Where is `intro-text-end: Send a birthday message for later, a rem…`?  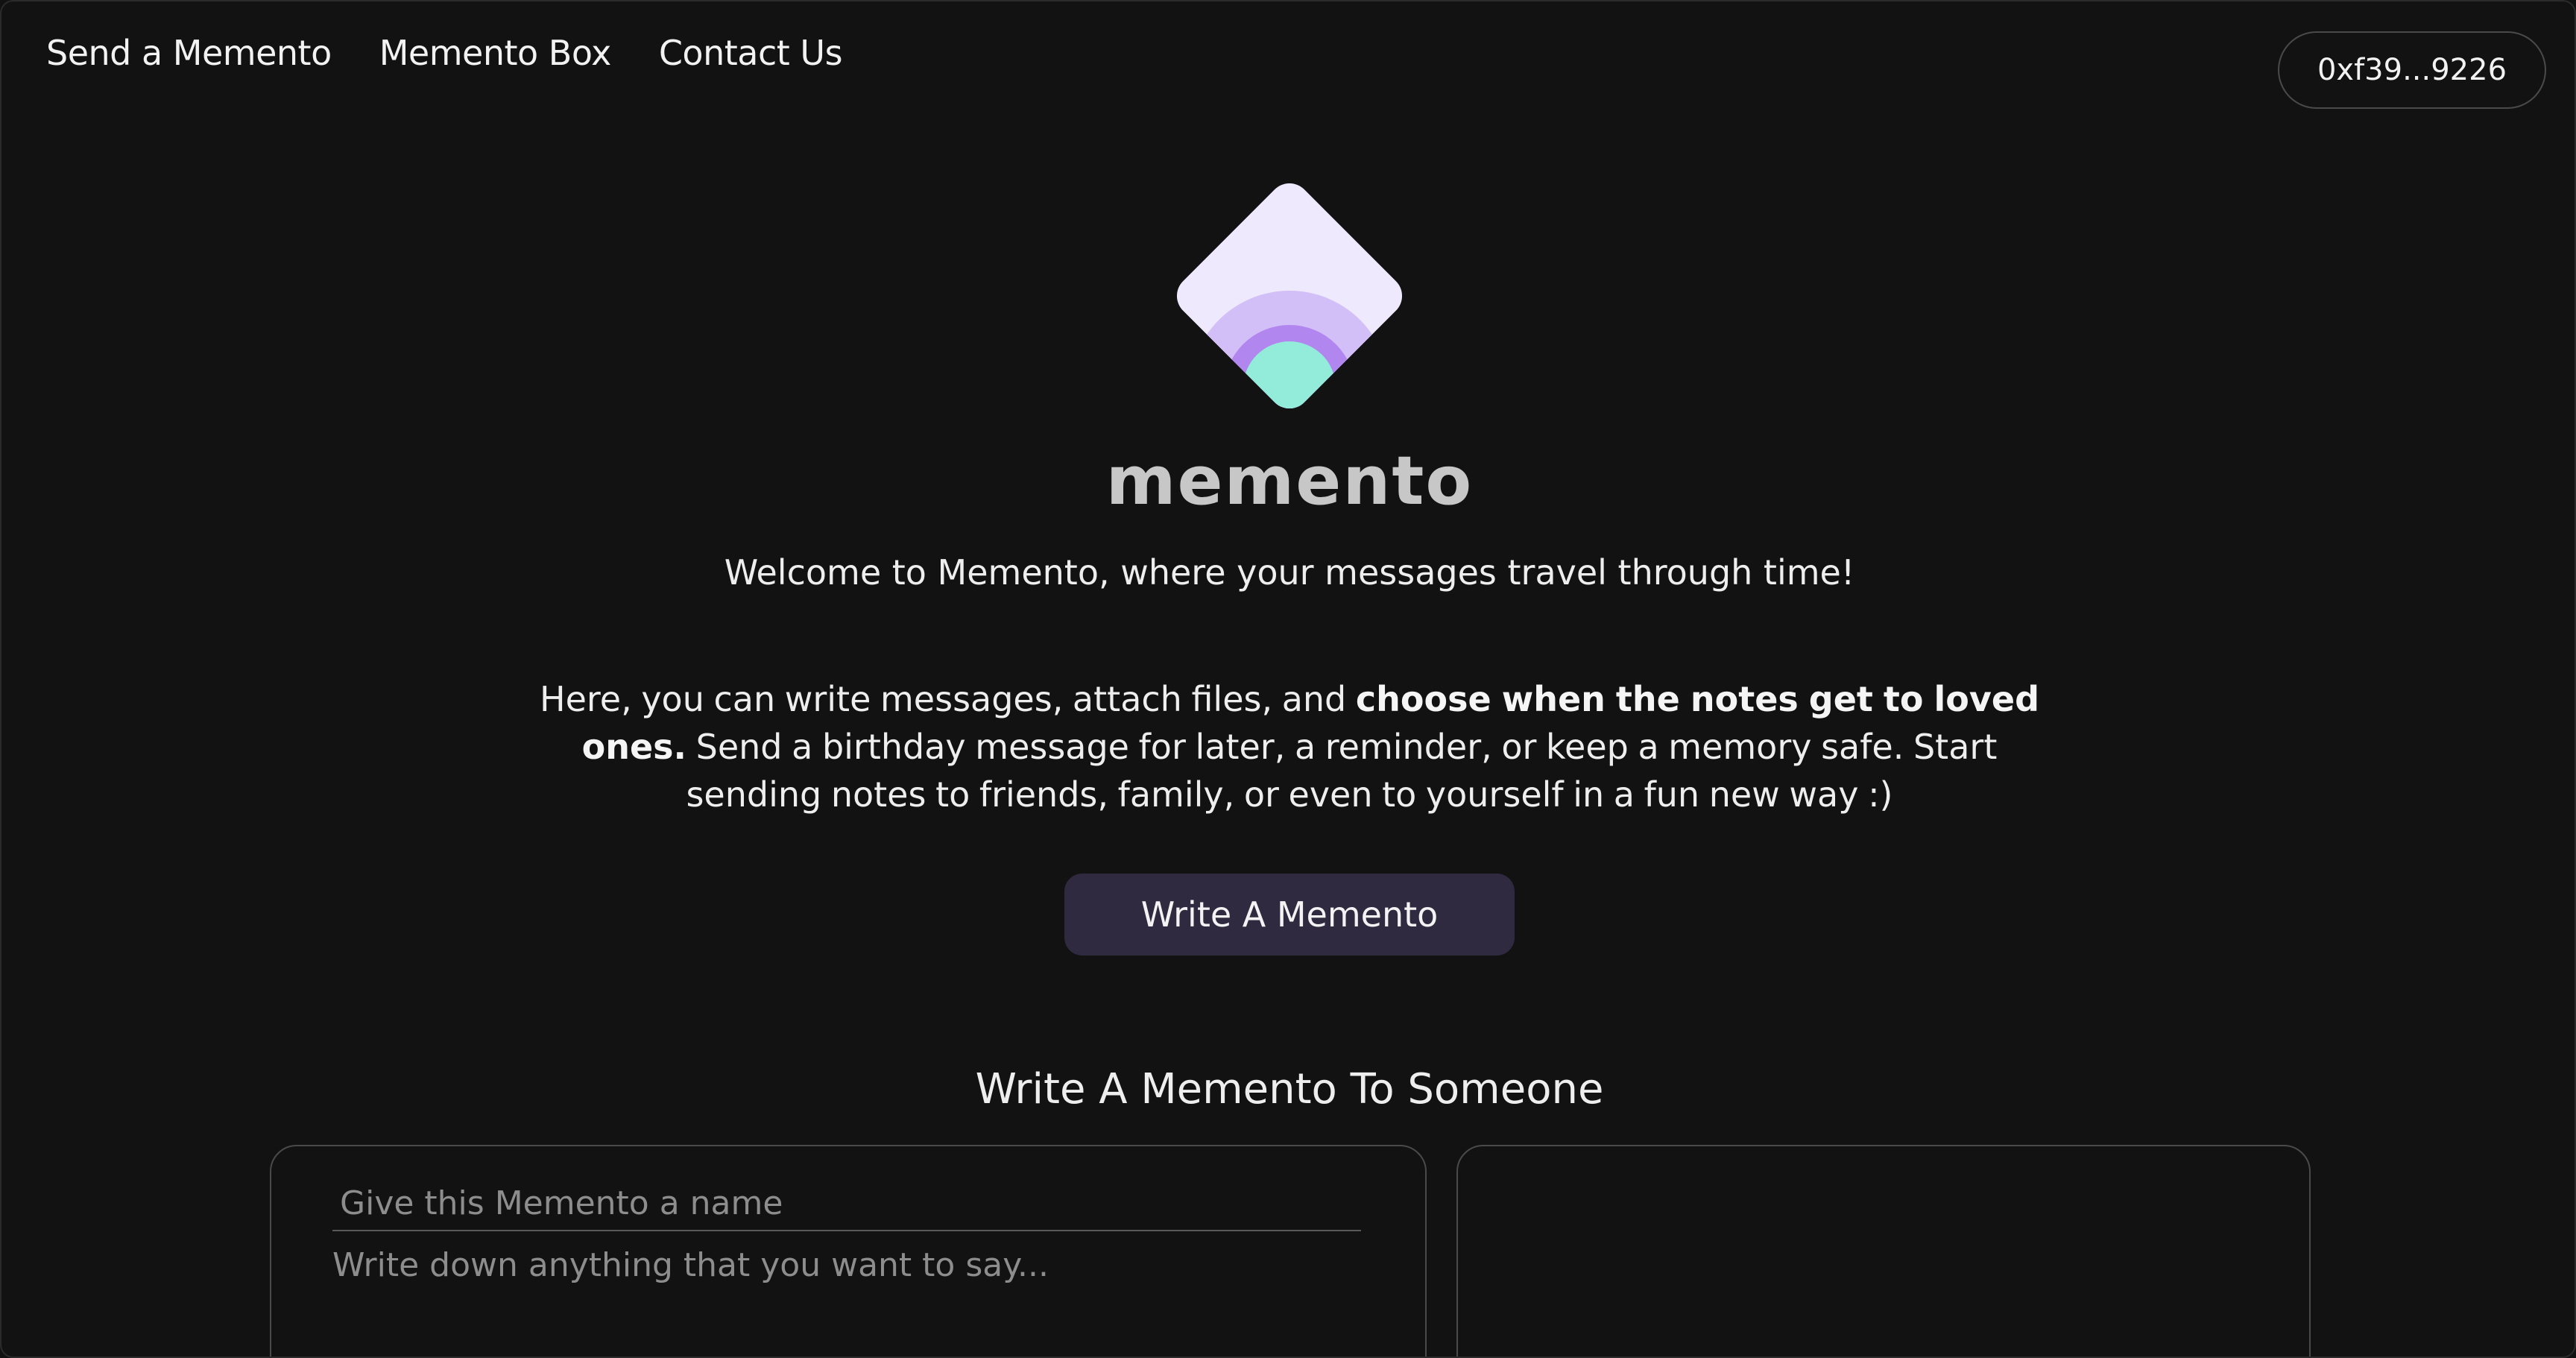
intro-text-end: Send a birthday message for later, a rem… is located at coordinates (1342, 771).